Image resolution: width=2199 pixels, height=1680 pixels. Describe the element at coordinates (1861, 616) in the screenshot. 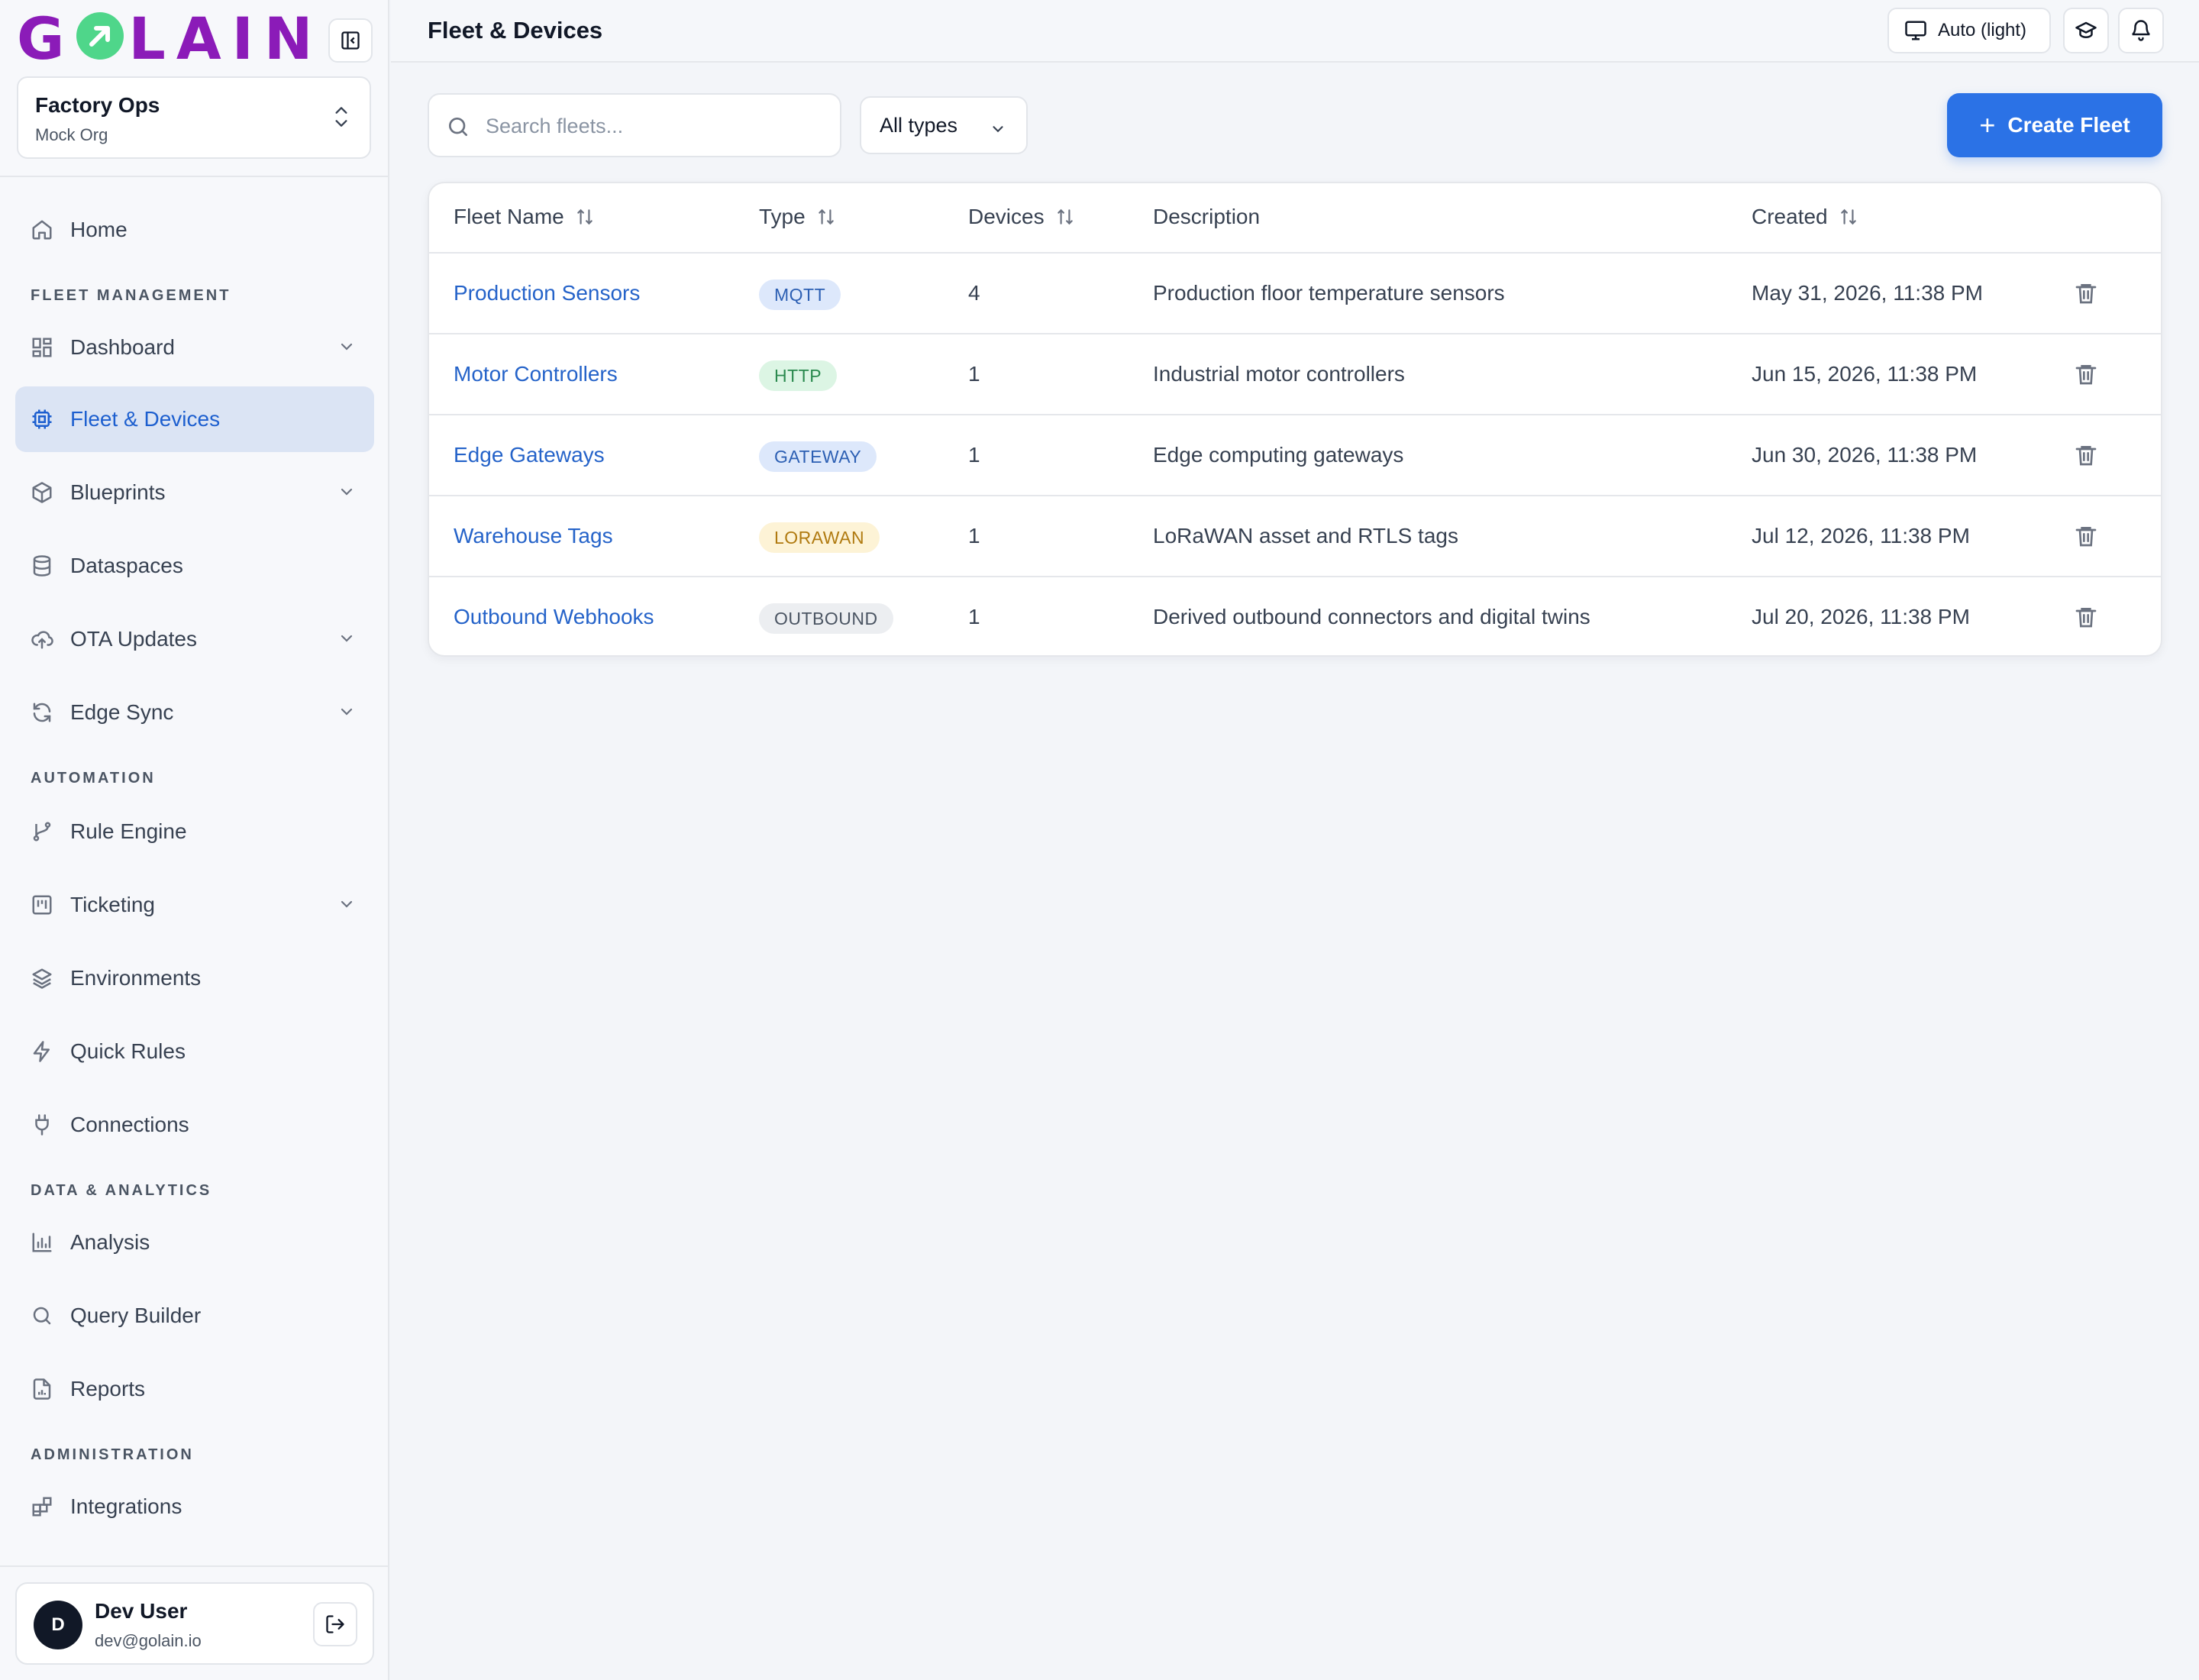

I see `created-date: Jul 20, 2026, 11:38 PM` at that location.